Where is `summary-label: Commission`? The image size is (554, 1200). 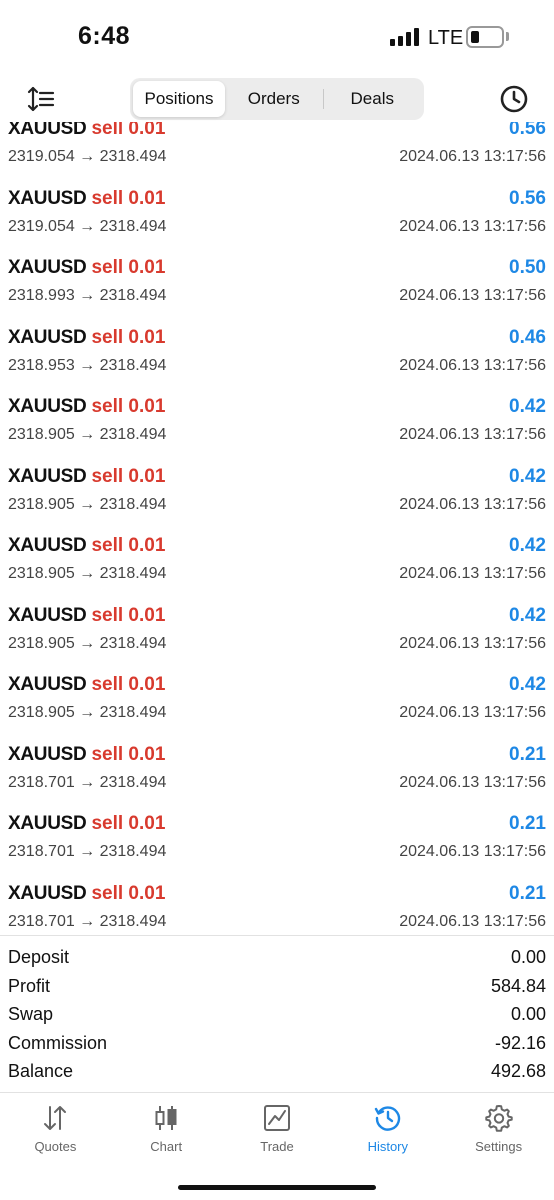 summary-label: Commission is located at coordinates (58, 1042).